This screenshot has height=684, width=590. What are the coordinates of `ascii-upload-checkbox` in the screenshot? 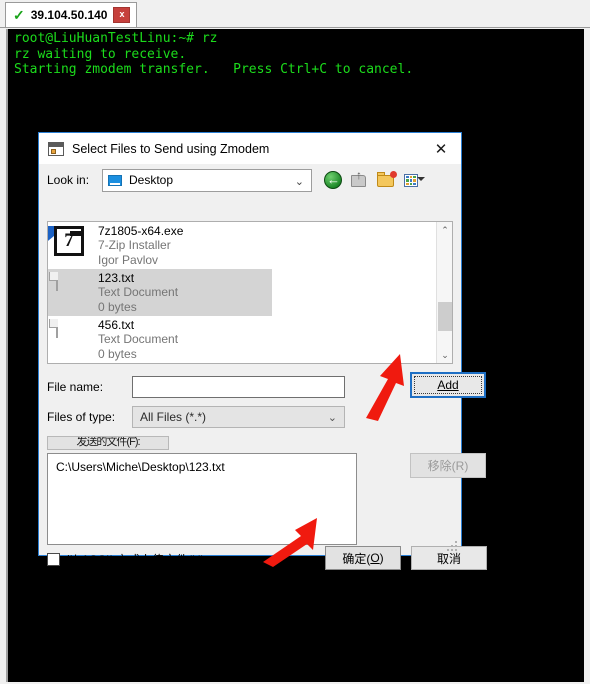 It's located at (53, 559).